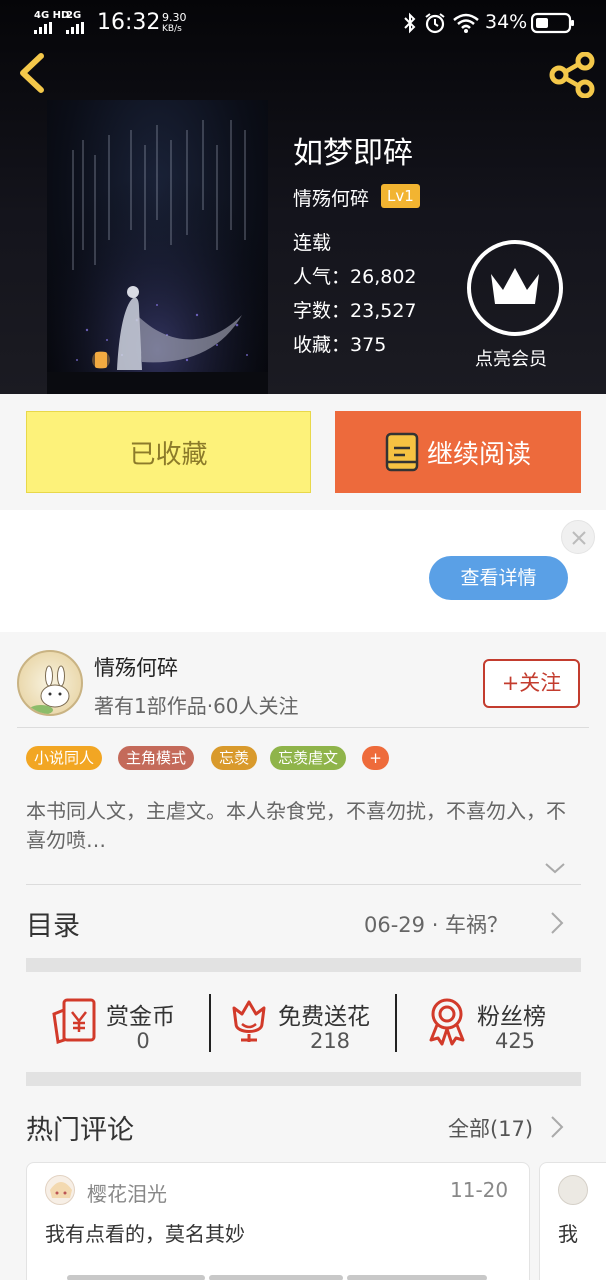 Image resolution: width=606 pixels, height=1280 pixels. I want to click on signal-icon, so click(43, 28).